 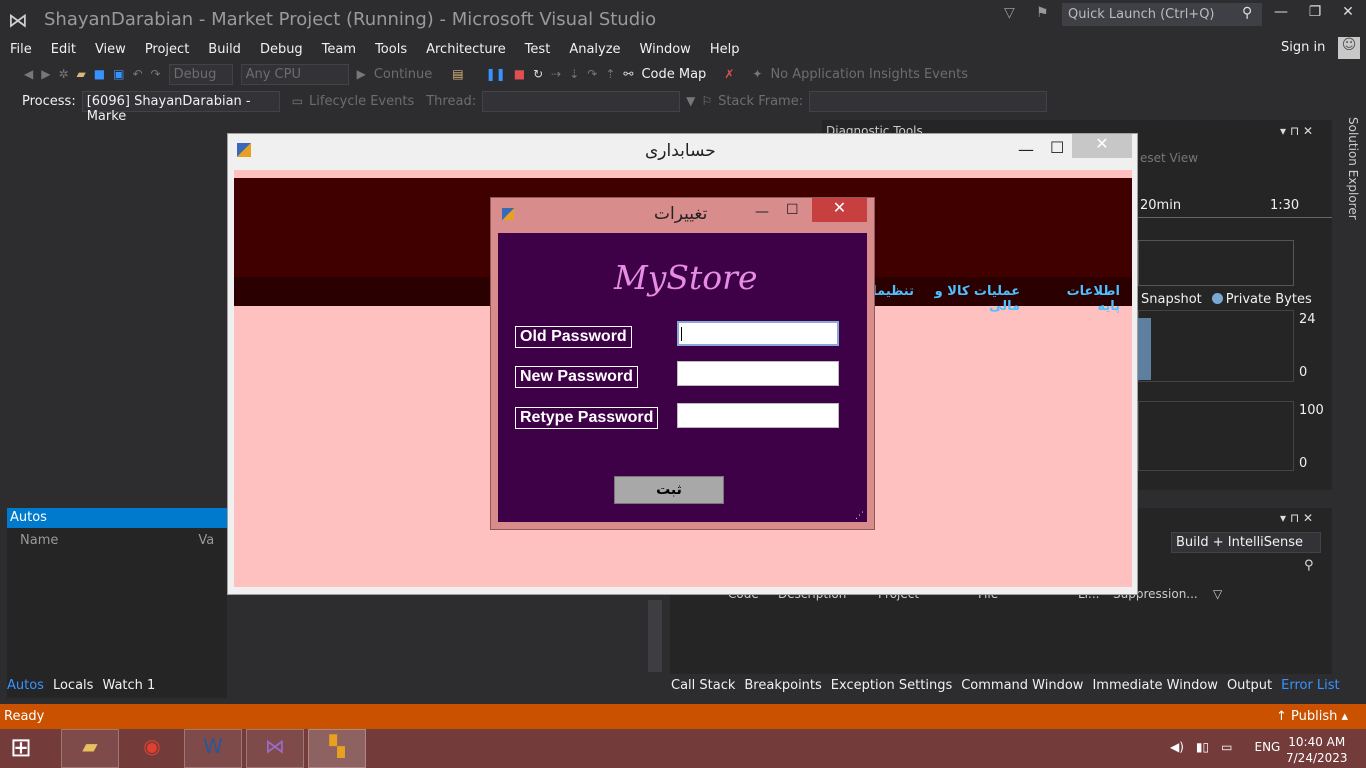 I want to click on redo-icon: ↷, so click(x=156, y=74).